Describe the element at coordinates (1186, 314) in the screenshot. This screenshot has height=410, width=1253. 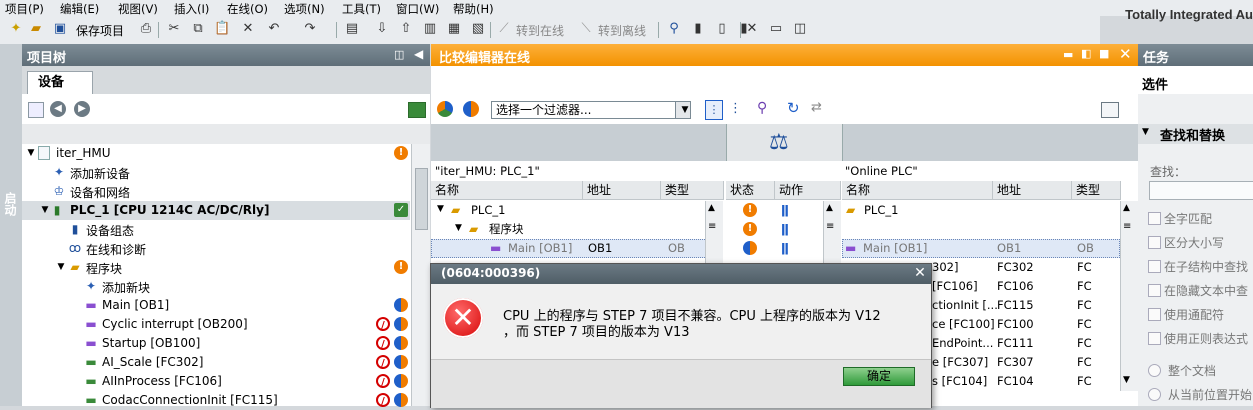
I see `option-use-wildcards: 使用通配符` at that location.